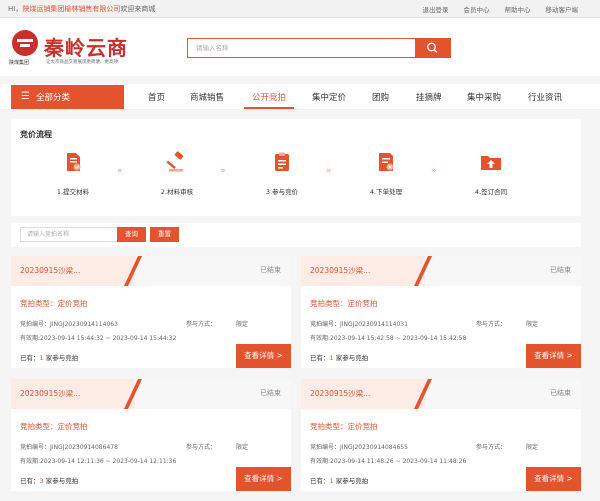  I want to click on filter-bar: 查询 重置, so click(296, 235).